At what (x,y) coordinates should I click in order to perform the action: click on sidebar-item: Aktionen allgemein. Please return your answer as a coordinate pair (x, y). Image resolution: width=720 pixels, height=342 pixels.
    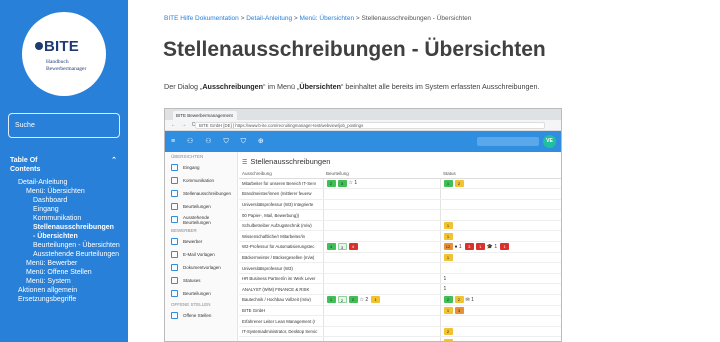
    Looking at the image, I should click on (64, 290).